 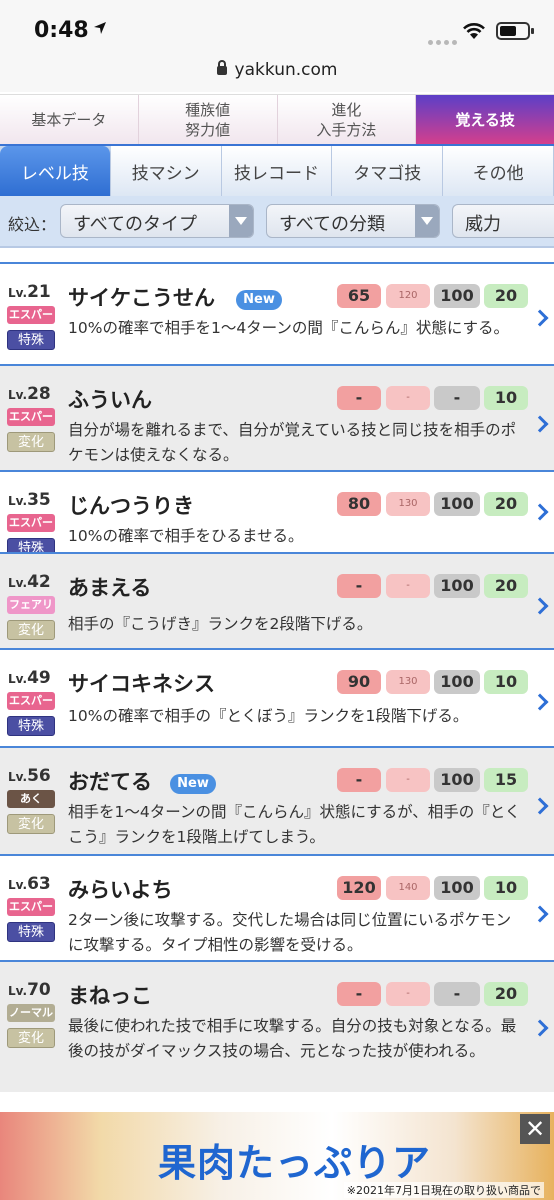 What do you see at coordinates (31, 612) in the screenshot?
I see `type-badge: フェアリー` at bounding box center [31, 612].